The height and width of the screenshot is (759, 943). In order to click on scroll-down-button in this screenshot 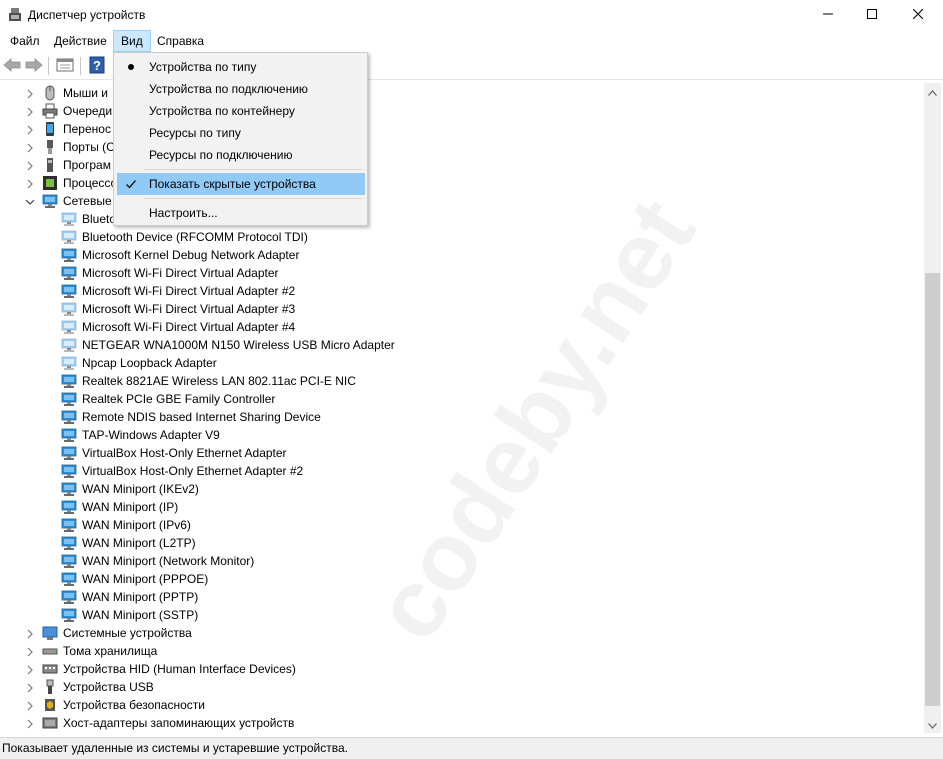, I will do `click(932, 724)`.